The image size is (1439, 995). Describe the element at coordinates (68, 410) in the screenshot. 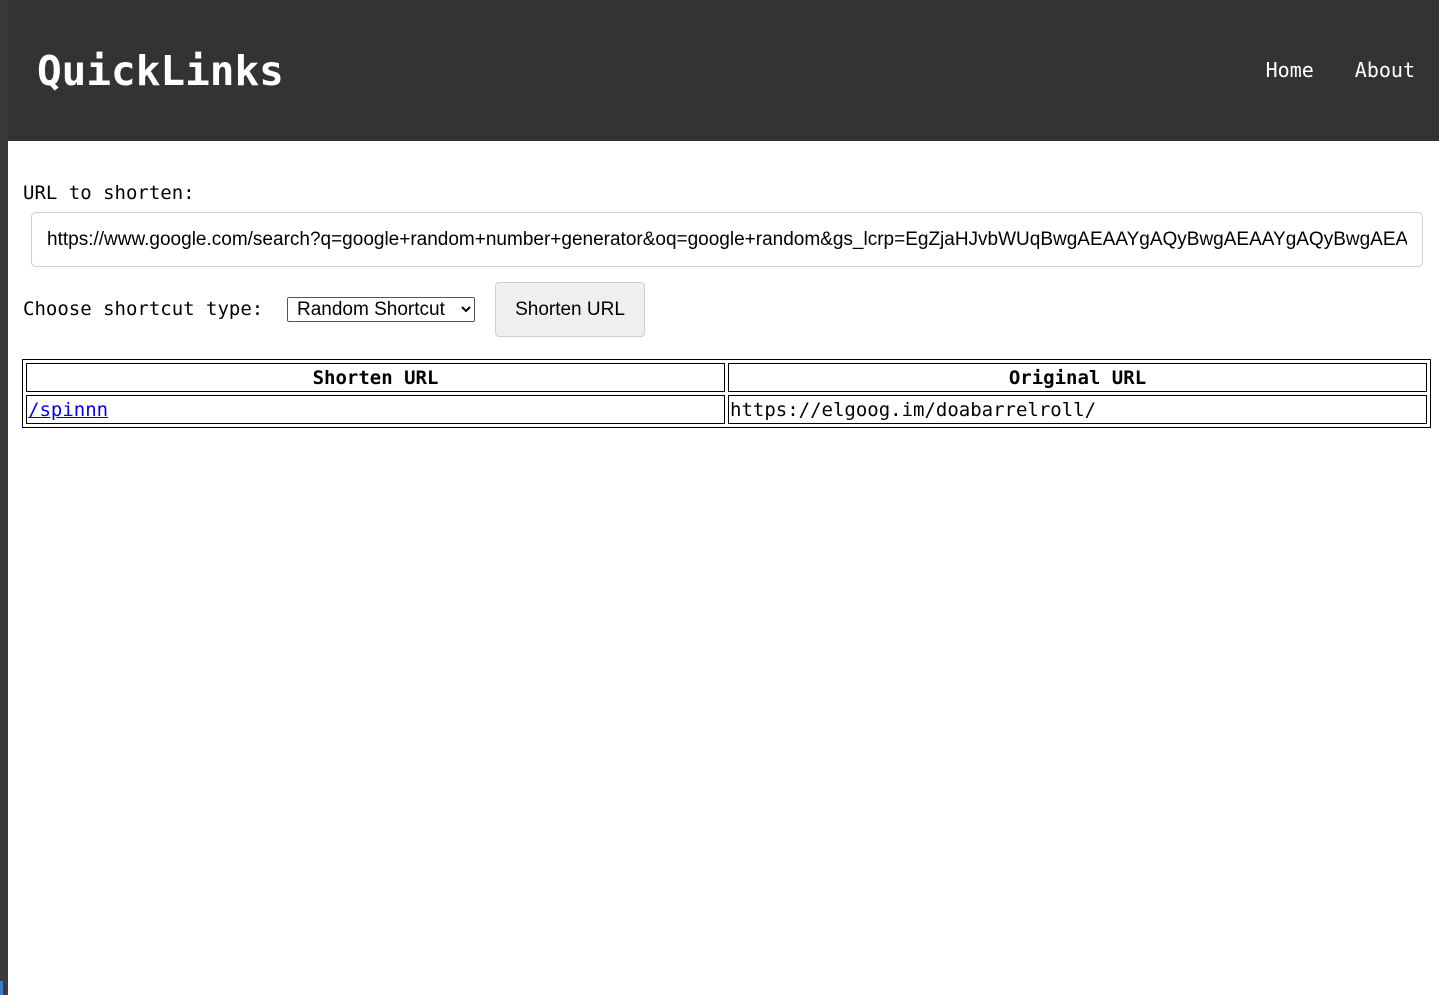

I see `short-url-link: /spinnn` at that location.